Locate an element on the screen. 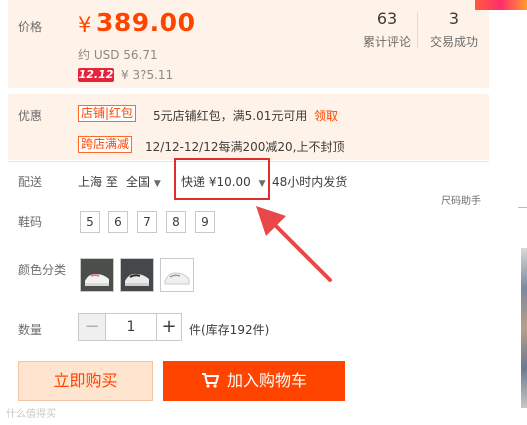 This screenshot has height=425, width=527. sales-label: 交易成功 is located at coordinates (453, 42).